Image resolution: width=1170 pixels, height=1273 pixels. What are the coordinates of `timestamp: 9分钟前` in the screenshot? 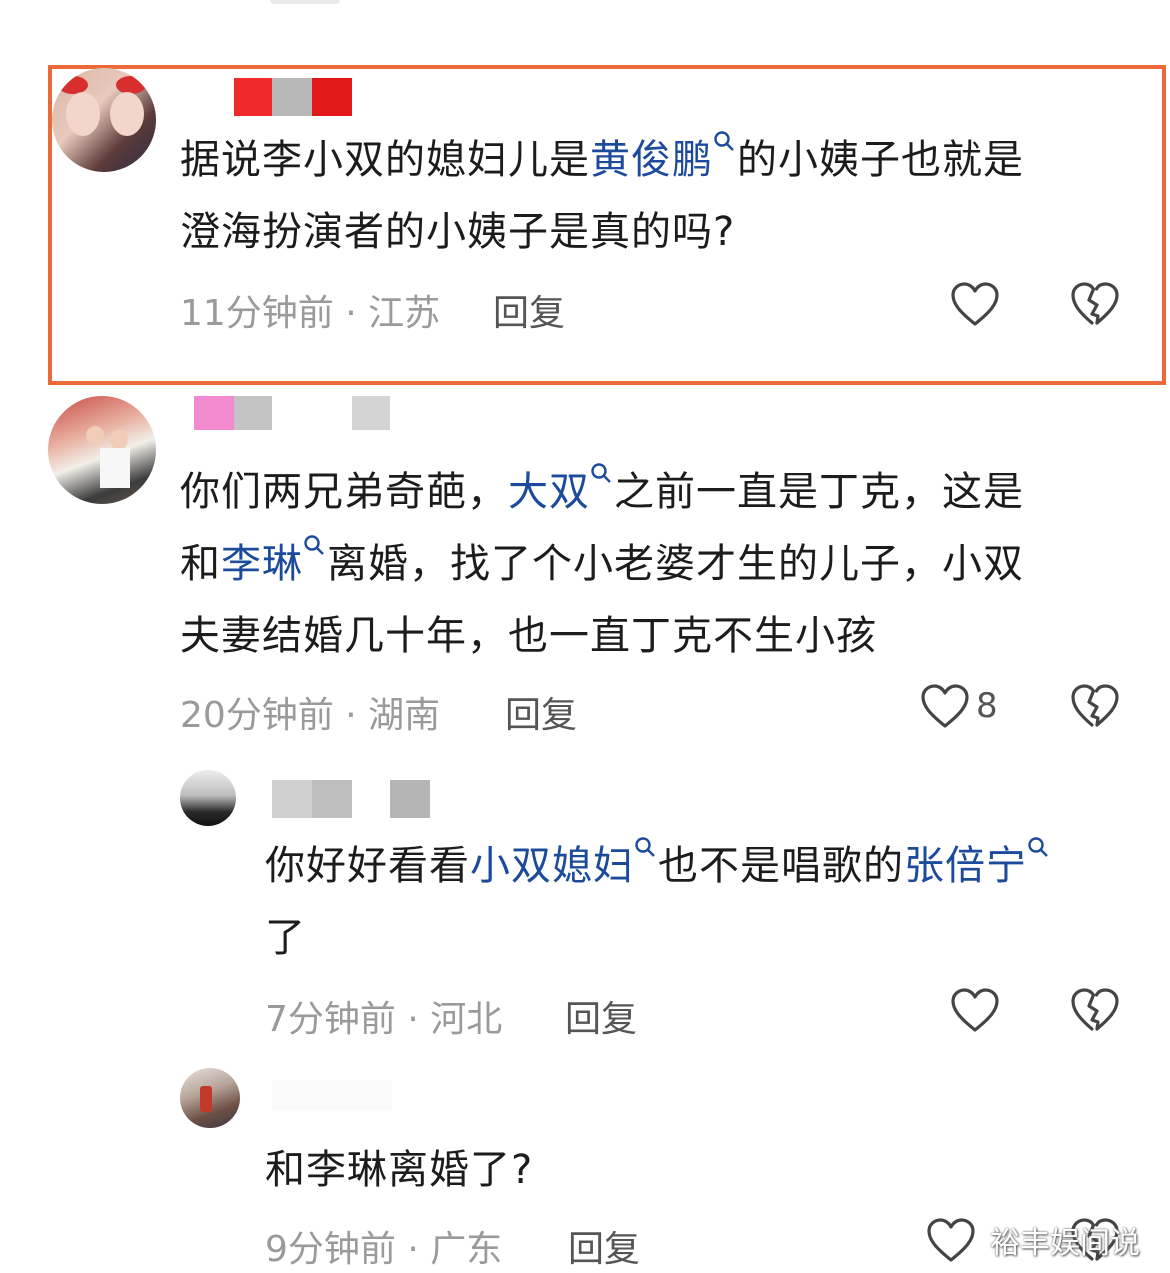 It's located at (330, 1249).